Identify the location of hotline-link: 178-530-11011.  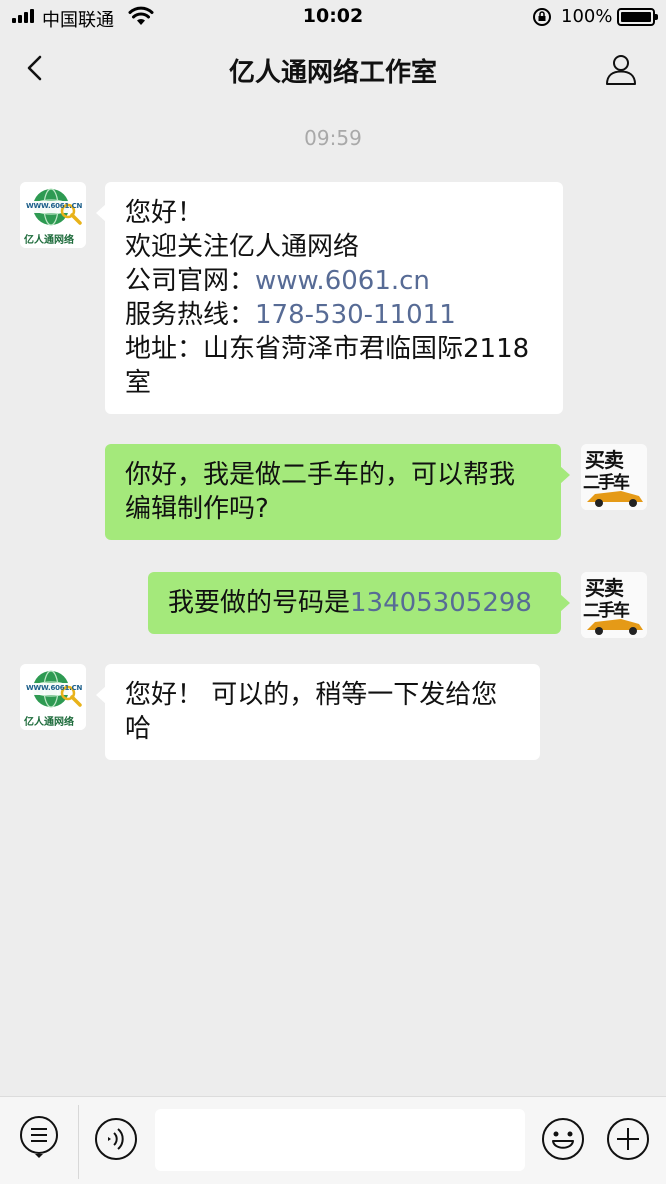
(355, 315).